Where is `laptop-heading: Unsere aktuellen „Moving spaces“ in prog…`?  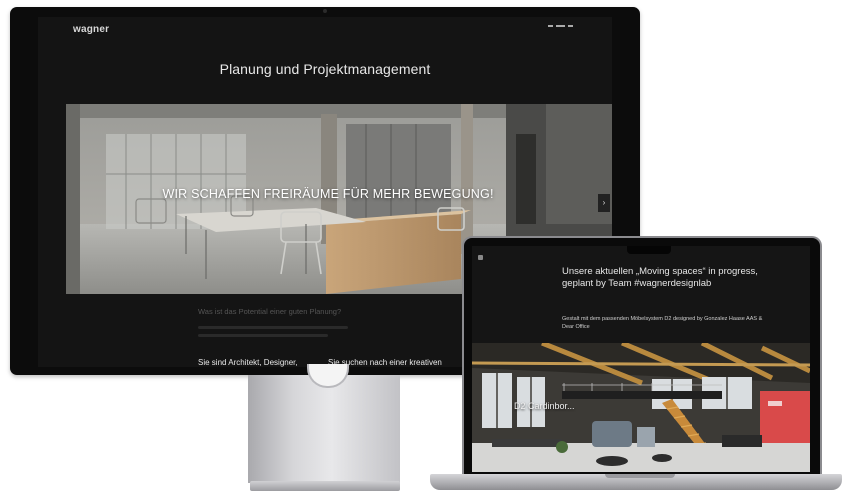 laptop-heading: Unsere aktuellen „Moving spaces“ in prog… is located at coordinates (660, 277).